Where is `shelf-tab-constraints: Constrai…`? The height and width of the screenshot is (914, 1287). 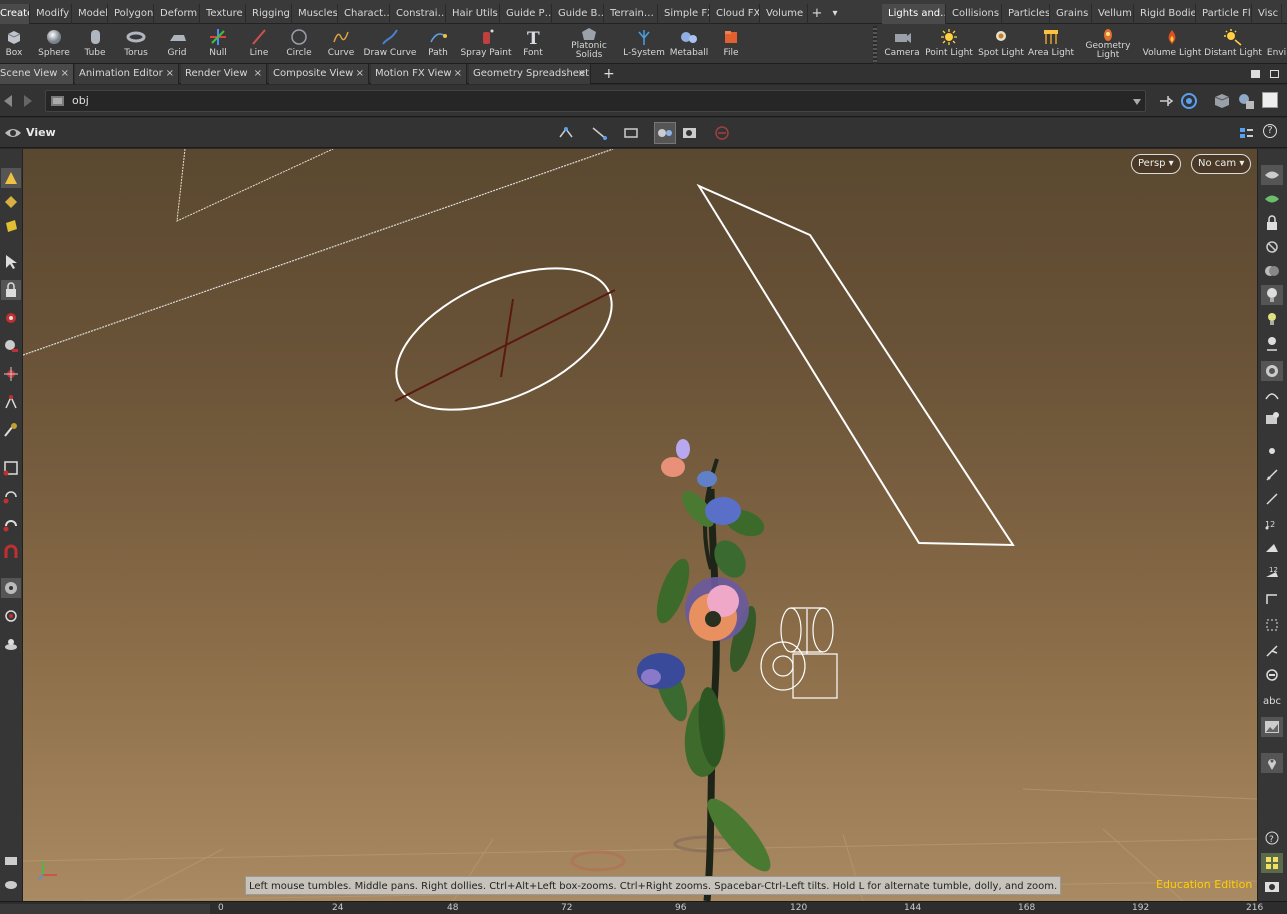
shelf-tab-constraints: Constrai… is located at coordinates (418, 14).